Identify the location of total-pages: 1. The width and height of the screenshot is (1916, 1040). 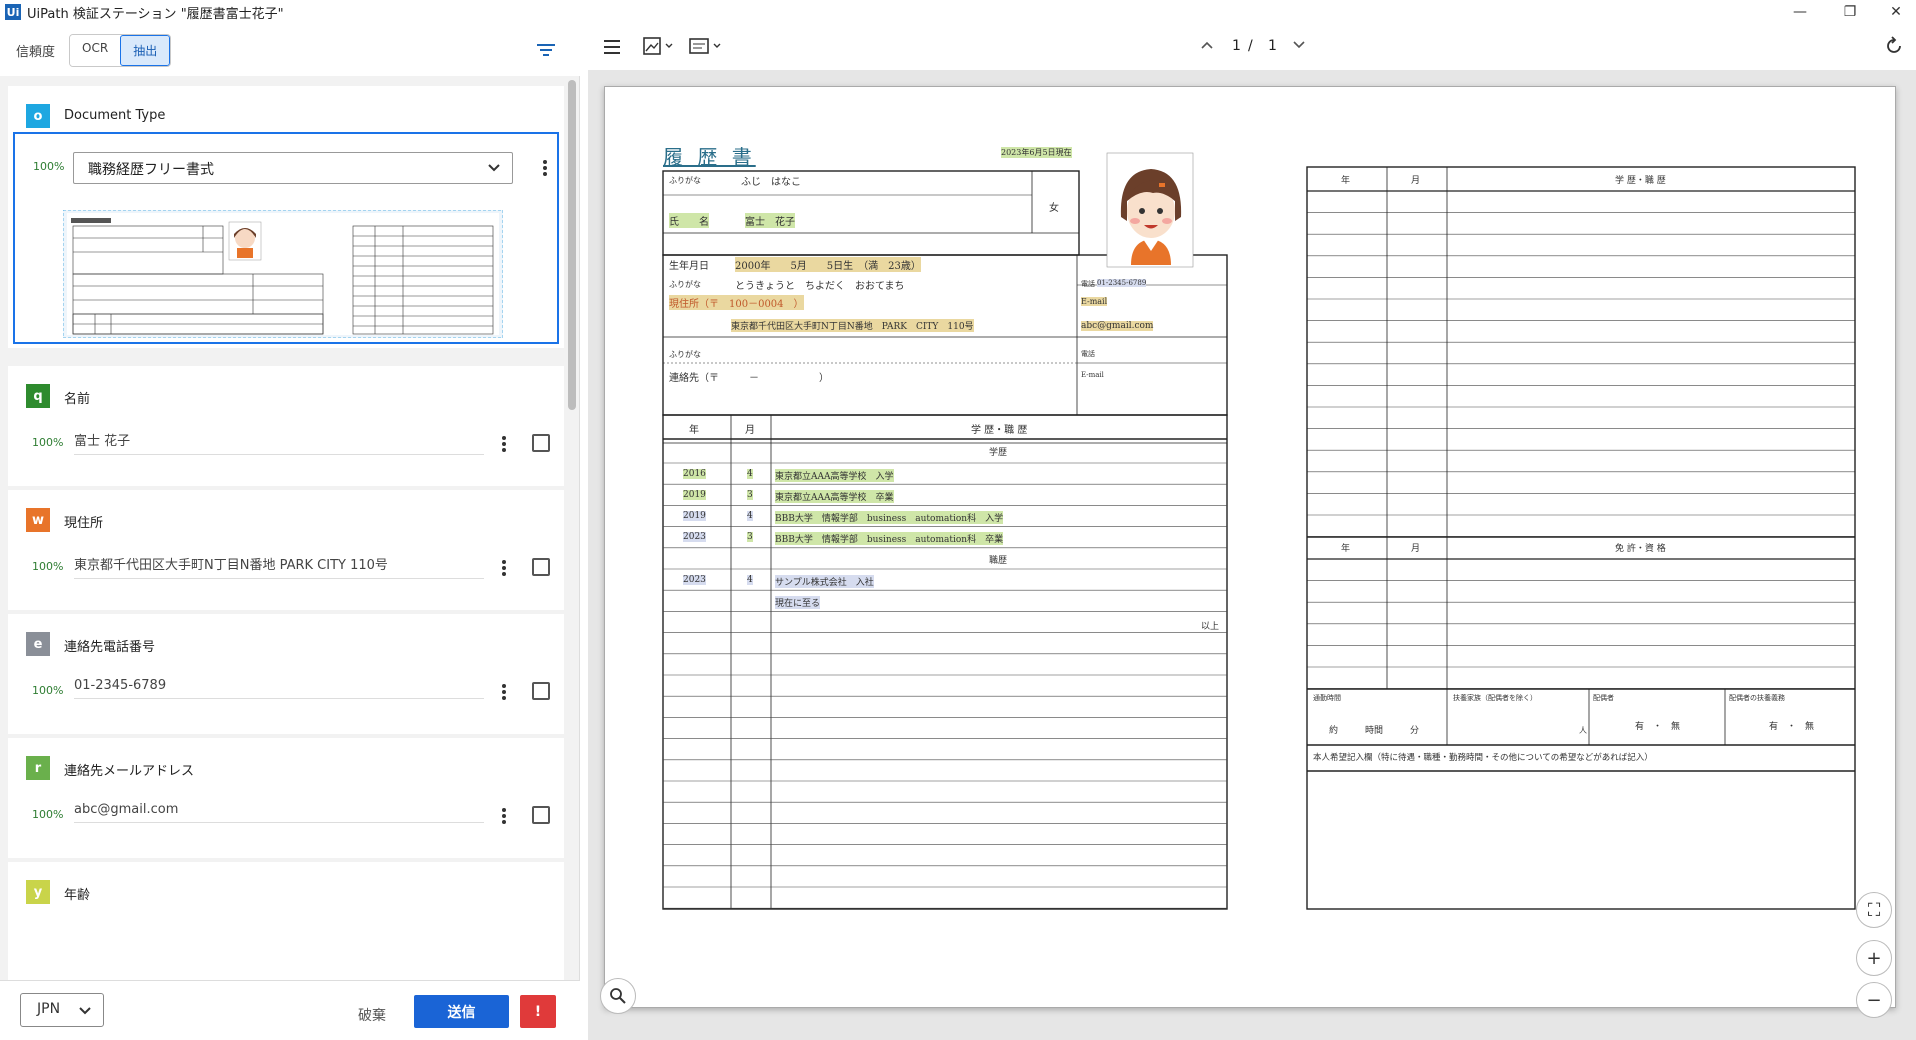
(1272, 46).